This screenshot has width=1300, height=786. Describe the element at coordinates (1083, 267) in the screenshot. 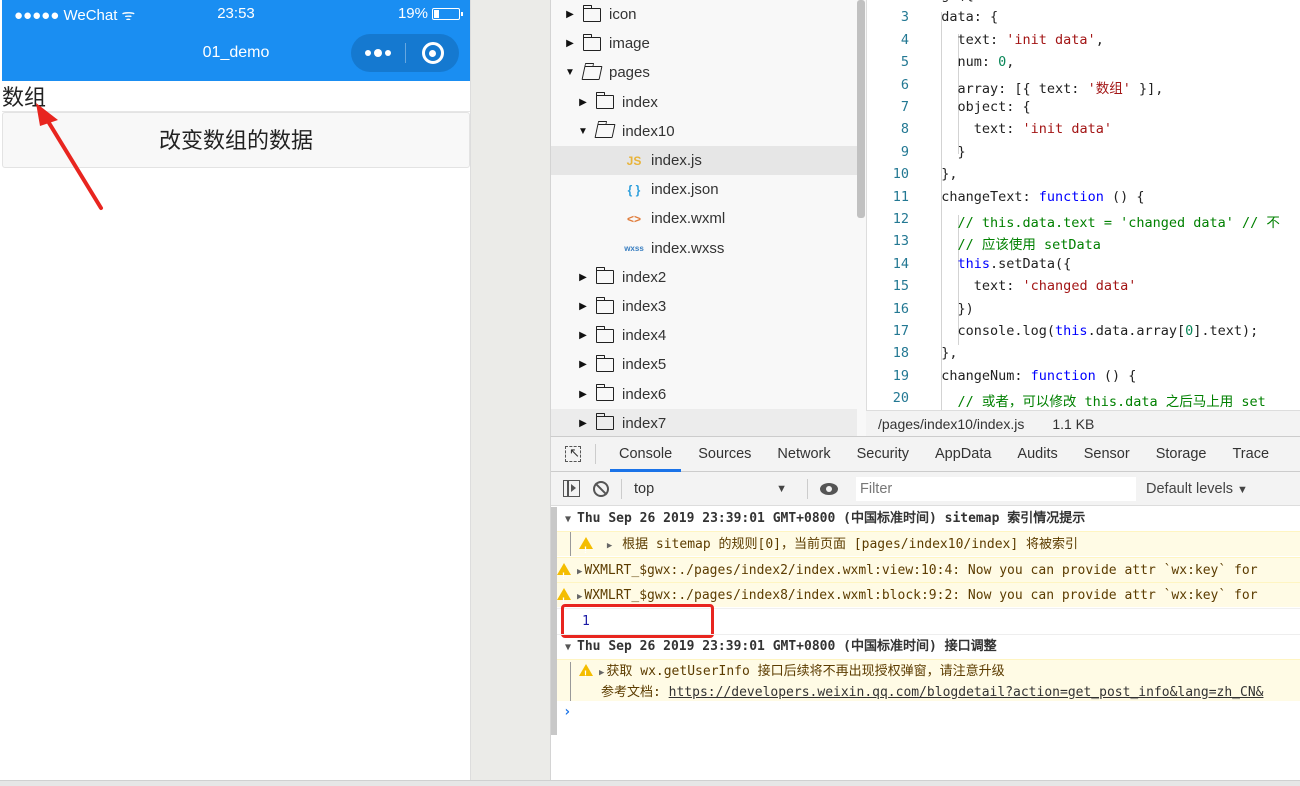

I see `code-line: 14 this.setData({` at that location.